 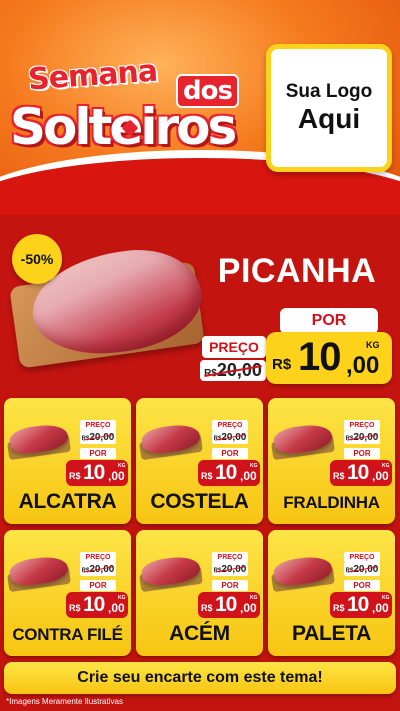 What do you see at coordinates (37, 259) in the screenshot?
I see `discount-badge: -50%` at bounding box center [37, 259].